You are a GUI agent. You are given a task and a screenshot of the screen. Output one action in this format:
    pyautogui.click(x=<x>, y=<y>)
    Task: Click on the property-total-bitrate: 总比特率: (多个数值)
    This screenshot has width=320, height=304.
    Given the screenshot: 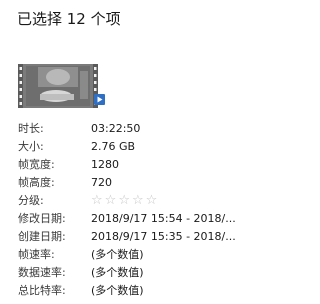 What is the action you would take?
    pyautogui.click(x=132, y=291)
    